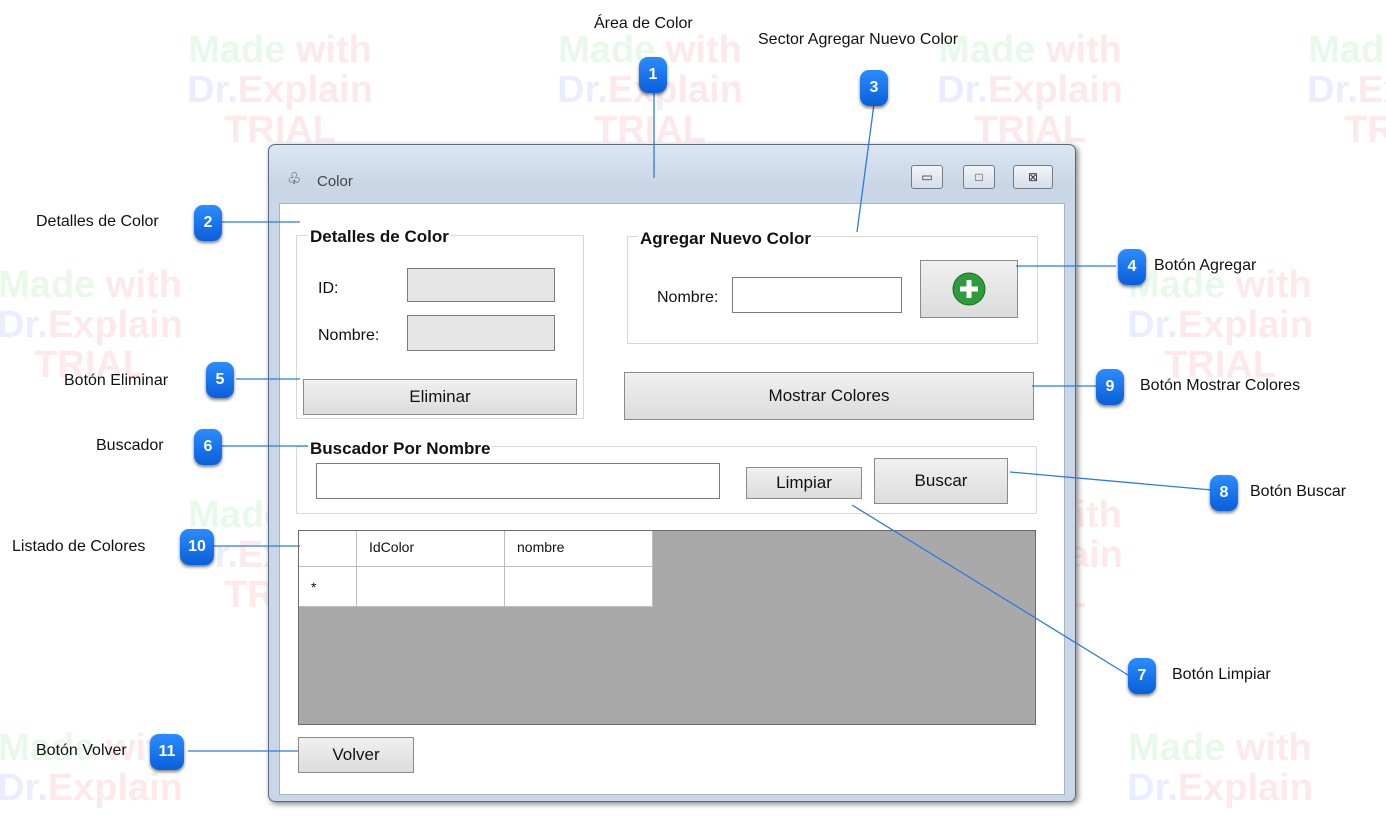  I want to click on callout-label-2: Detalles de Color, so click(97, 221).